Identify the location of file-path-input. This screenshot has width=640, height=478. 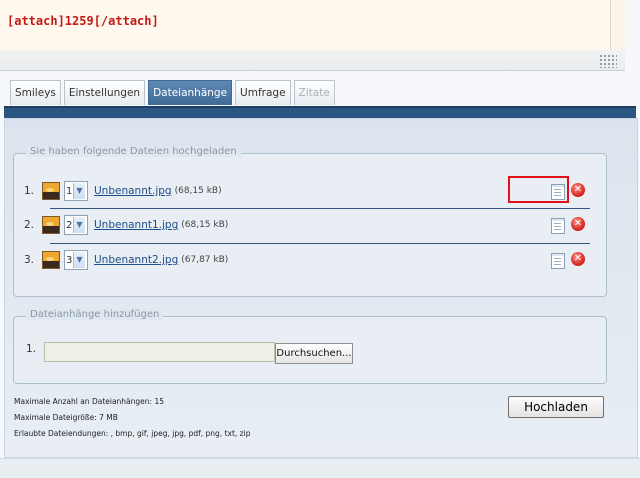
(159, 352).